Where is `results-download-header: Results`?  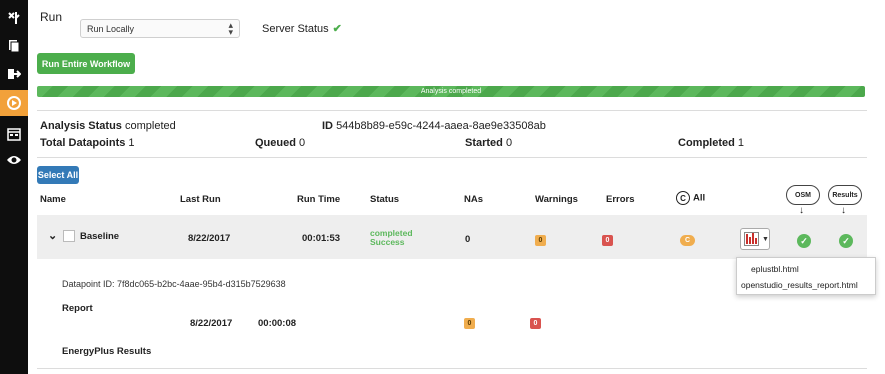 results-download-header: Results is located at coordinates (845, 195).